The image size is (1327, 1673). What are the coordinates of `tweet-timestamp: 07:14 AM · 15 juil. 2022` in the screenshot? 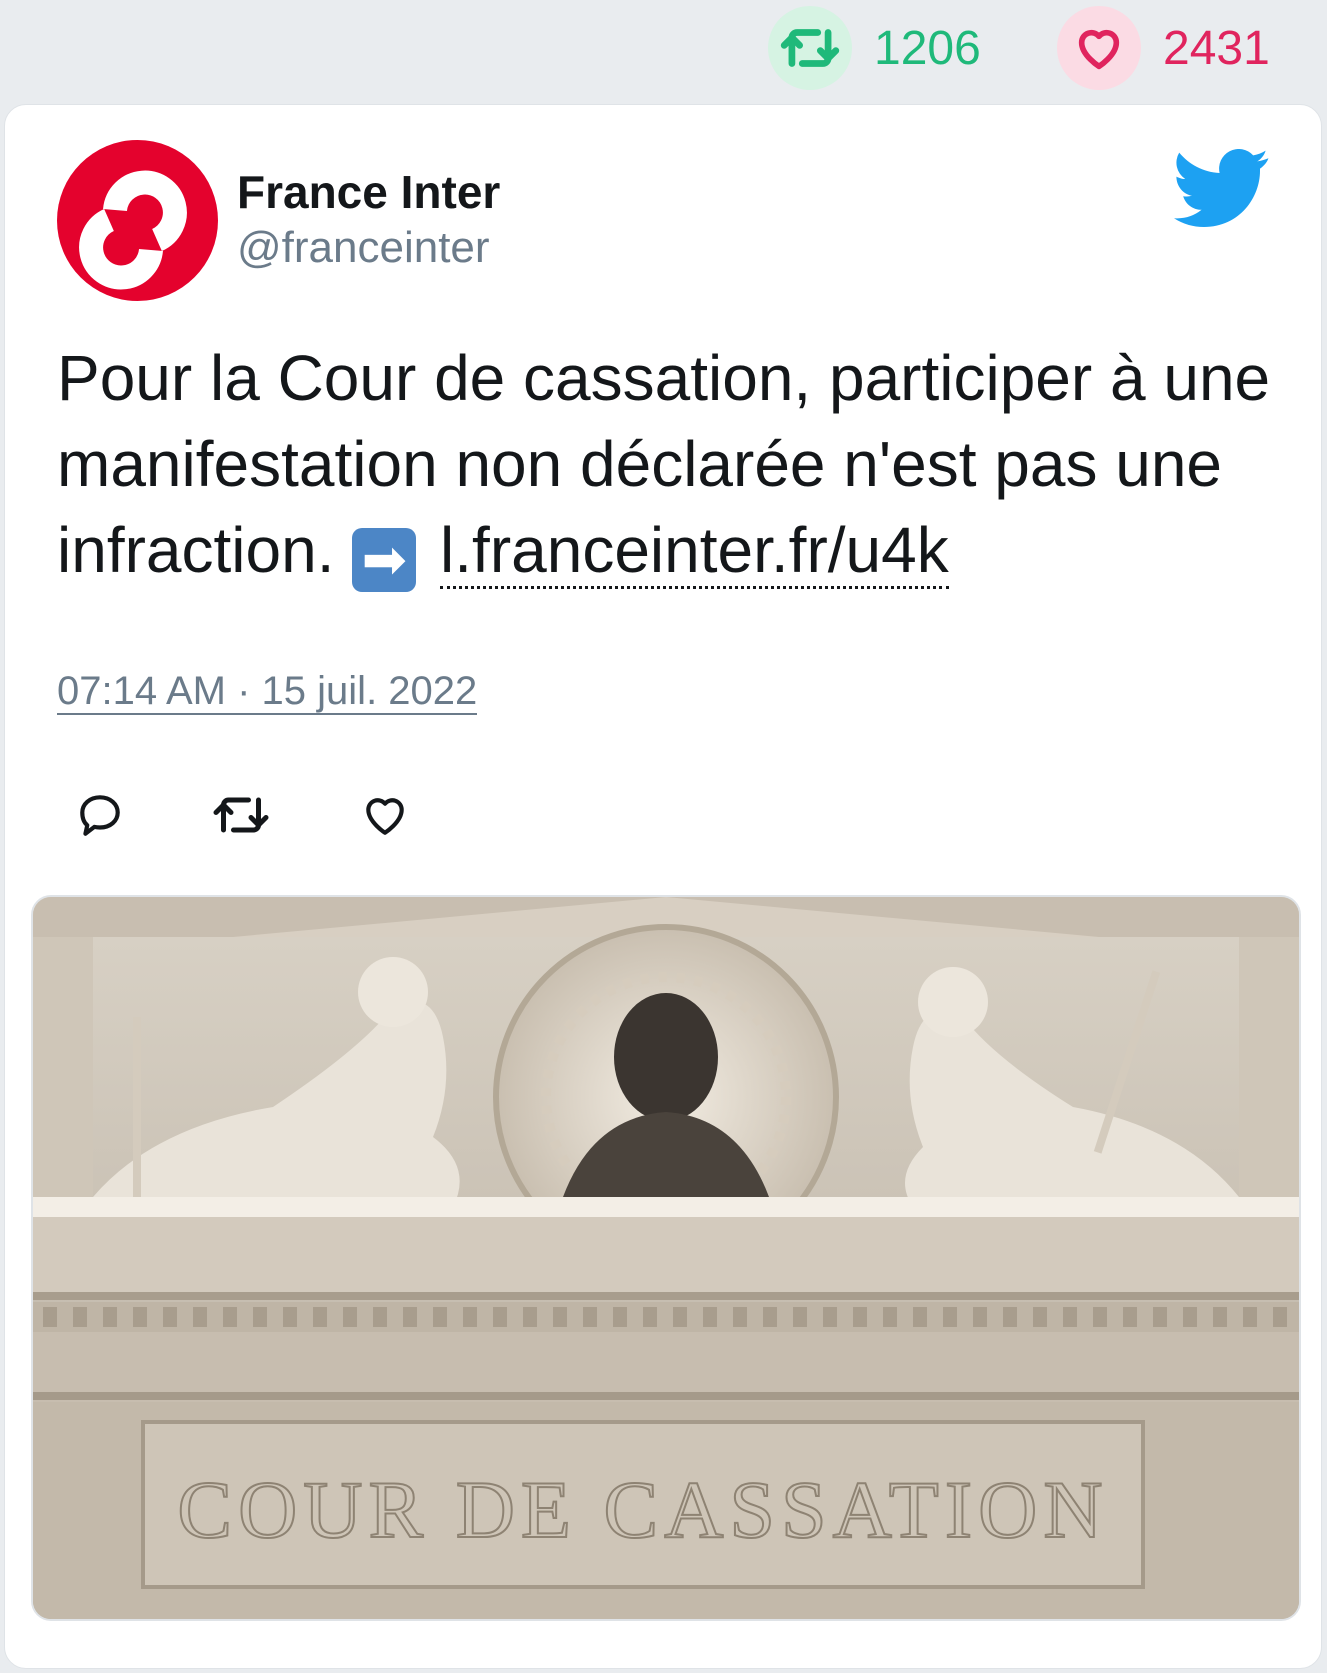 It's located at (267, 692).